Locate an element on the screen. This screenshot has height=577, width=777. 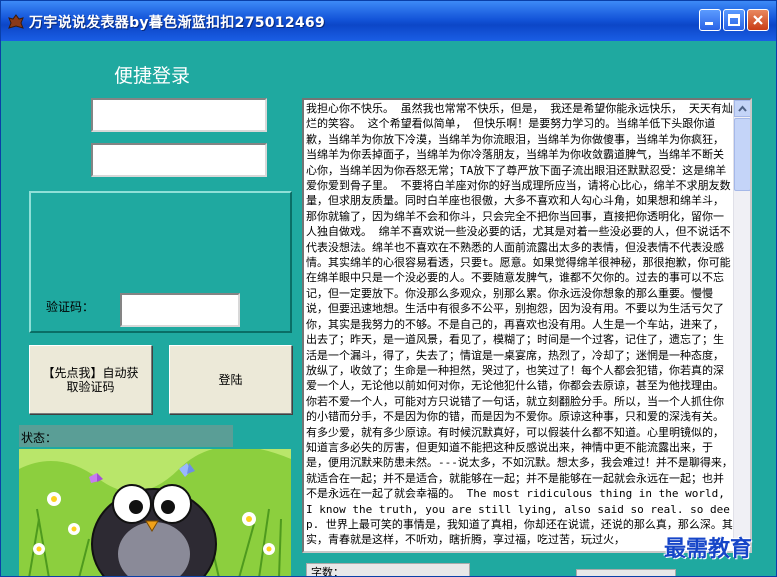
captcha-input is located at coordinates (180, 310).